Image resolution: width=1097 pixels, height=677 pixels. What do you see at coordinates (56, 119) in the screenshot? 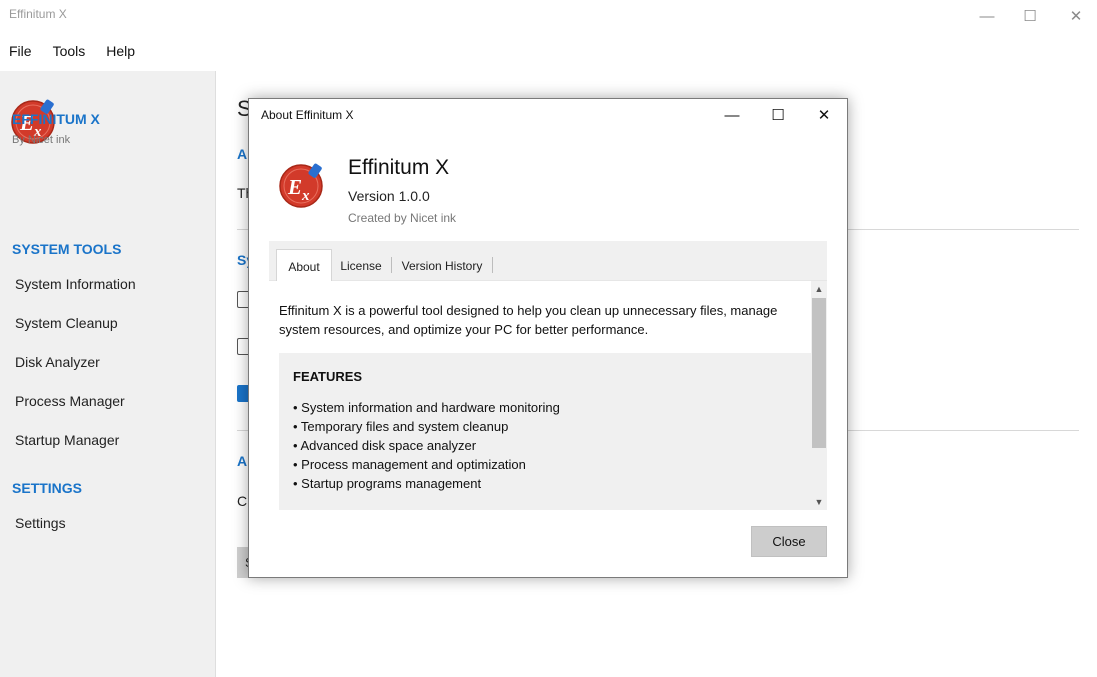
I see `sidebar-app-name: EFFINITUM X` at bounding box center [56, 119].